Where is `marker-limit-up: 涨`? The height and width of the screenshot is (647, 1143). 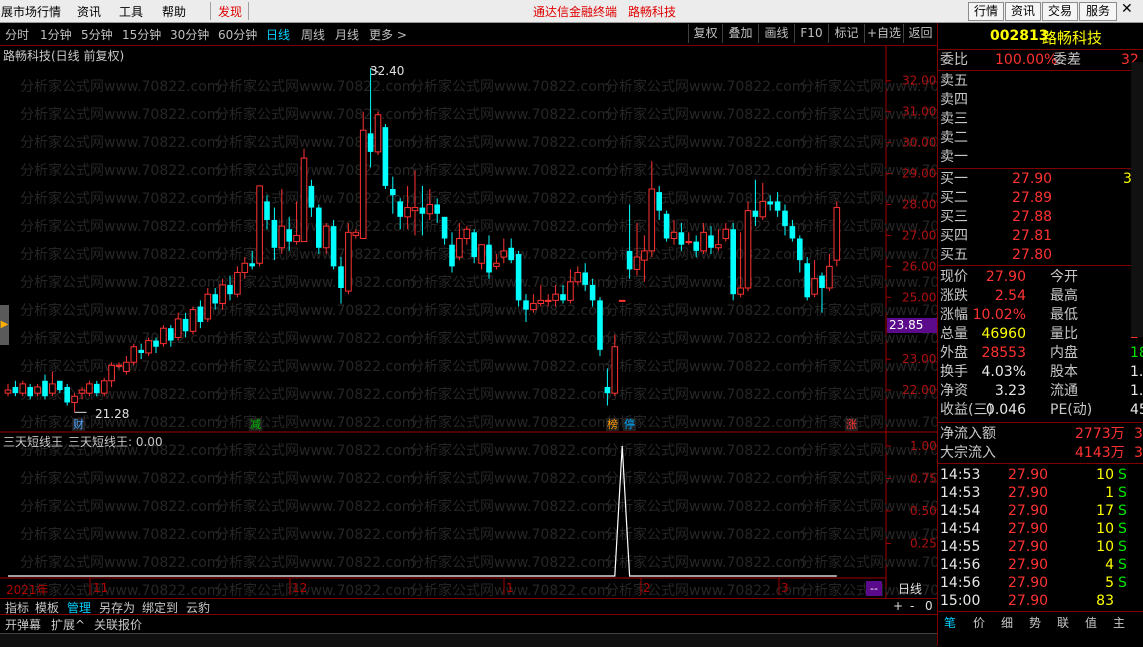
marker-limit-up: 涨 is located at coordinates (851, 424).